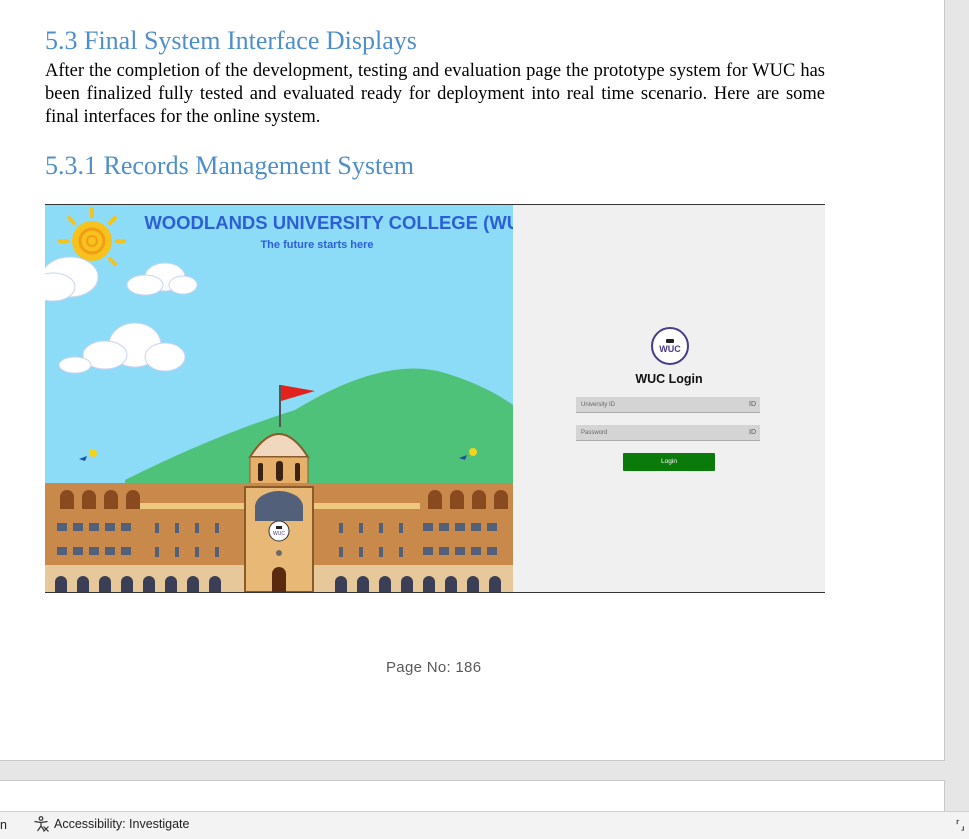 The image size is (969, 839). What do you see at coordinates (594, 433) in the screenshot?
I see `password-placeholder: Password` at bounding box center [594, 433].